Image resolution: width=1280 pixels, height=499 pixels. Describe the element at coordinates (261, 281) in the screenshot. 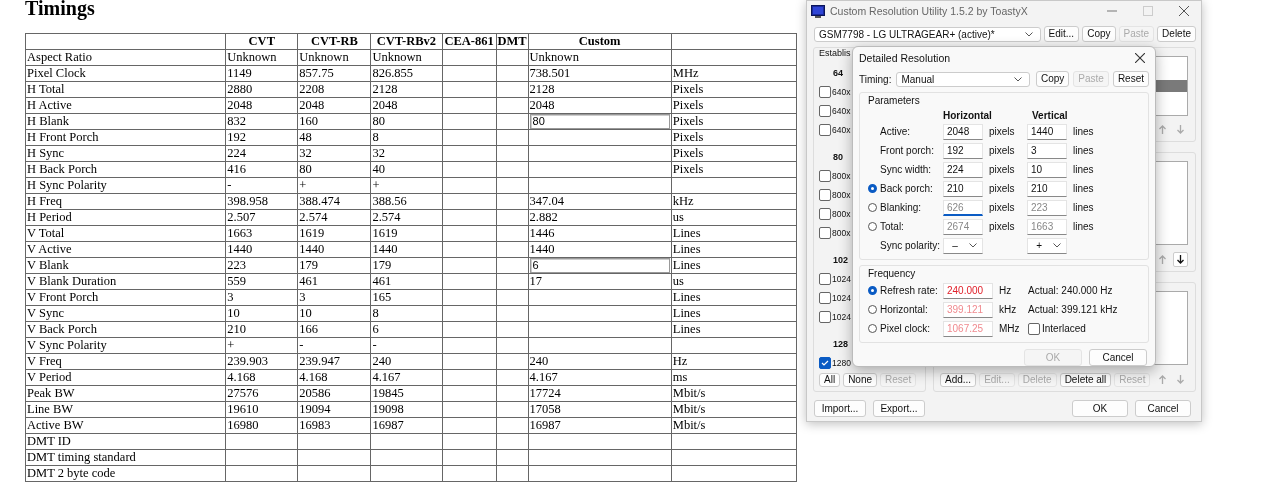

I see `table-cell: 559` at that location.